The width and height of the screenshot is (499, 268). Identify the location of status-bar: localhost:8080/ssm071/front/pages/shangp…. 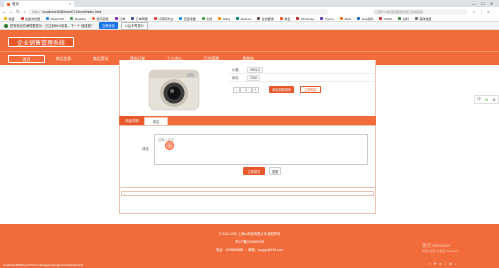
(249, 265).